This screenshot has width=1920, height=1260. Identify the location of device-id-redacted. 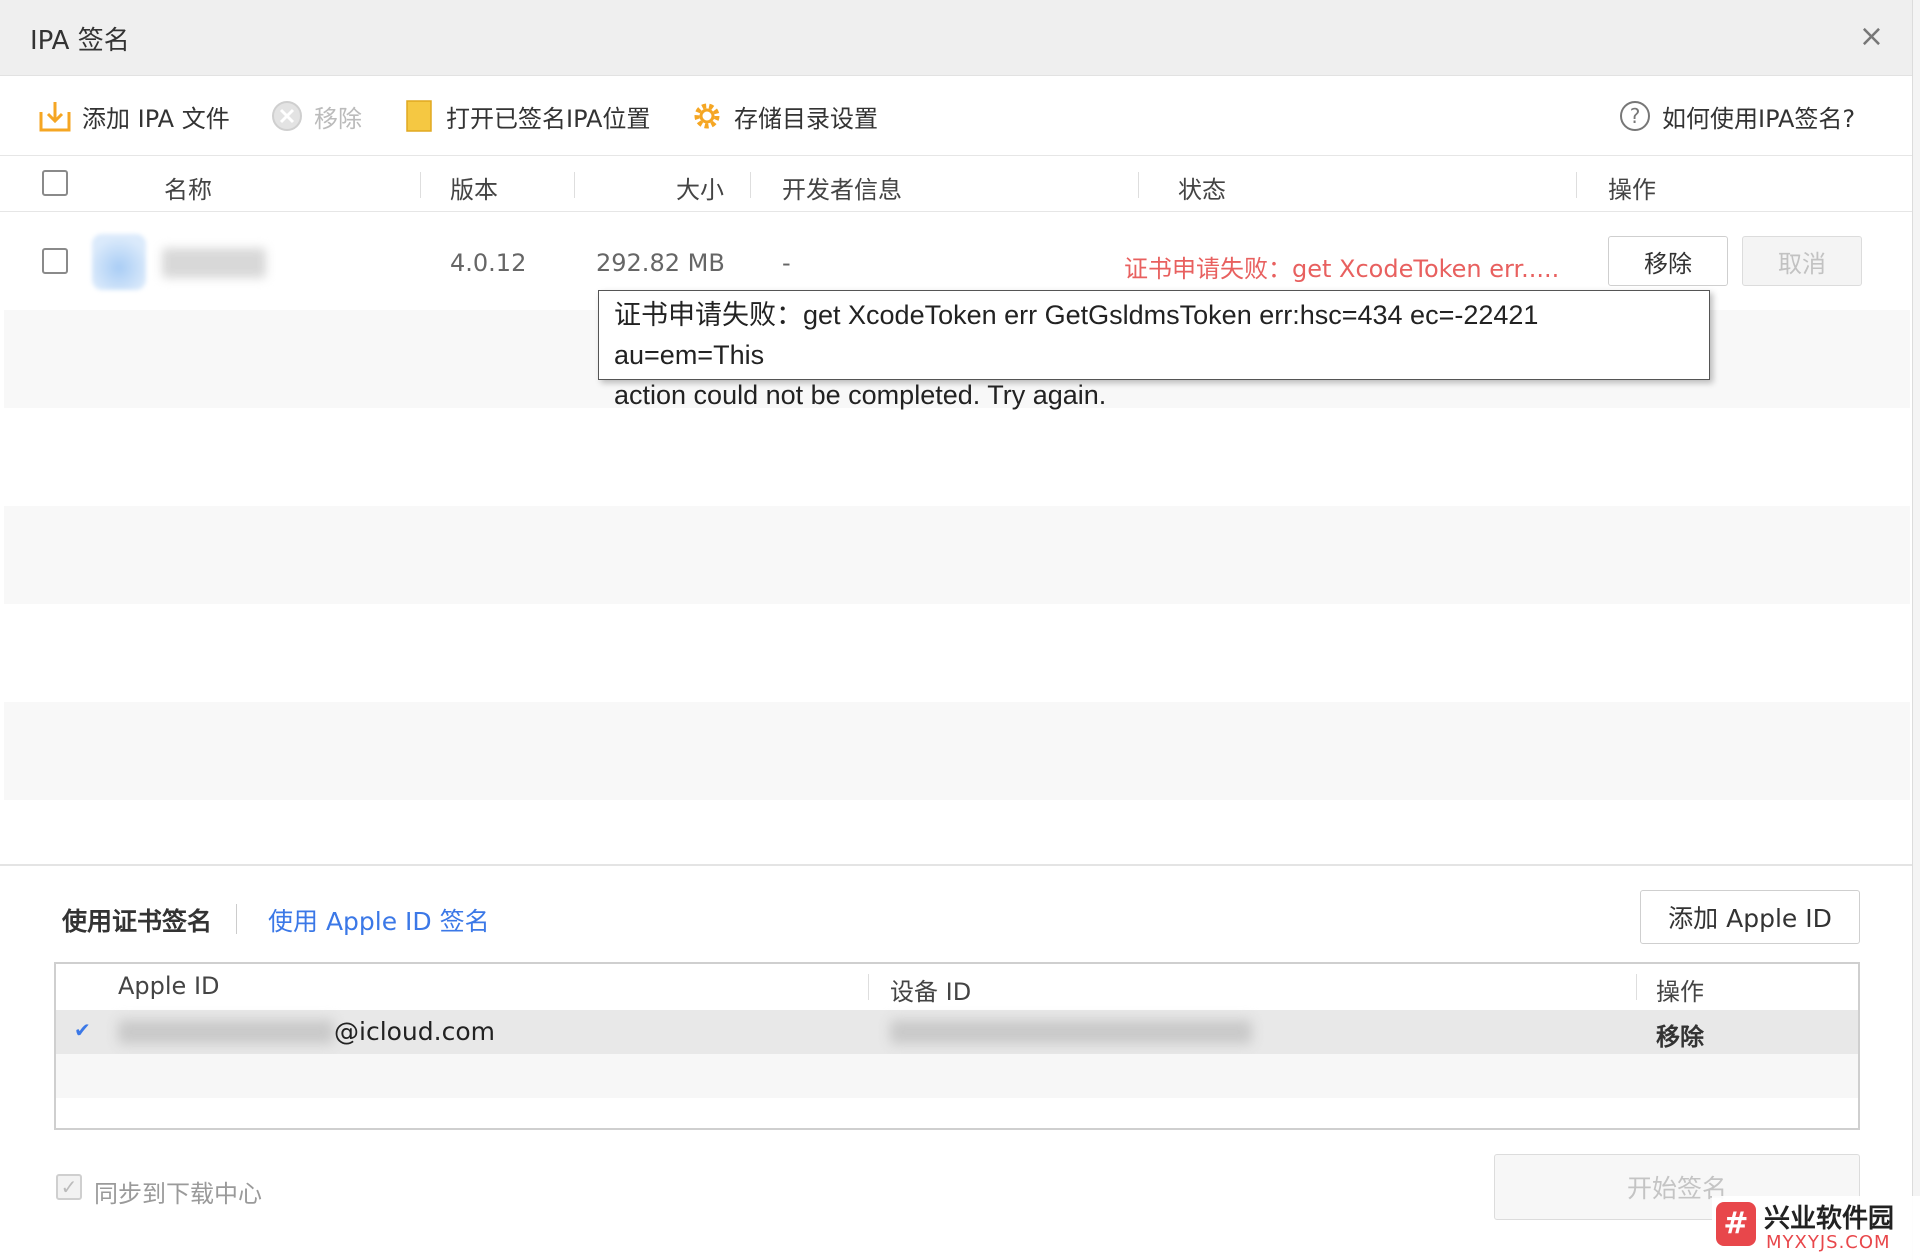
(1071, 1032).